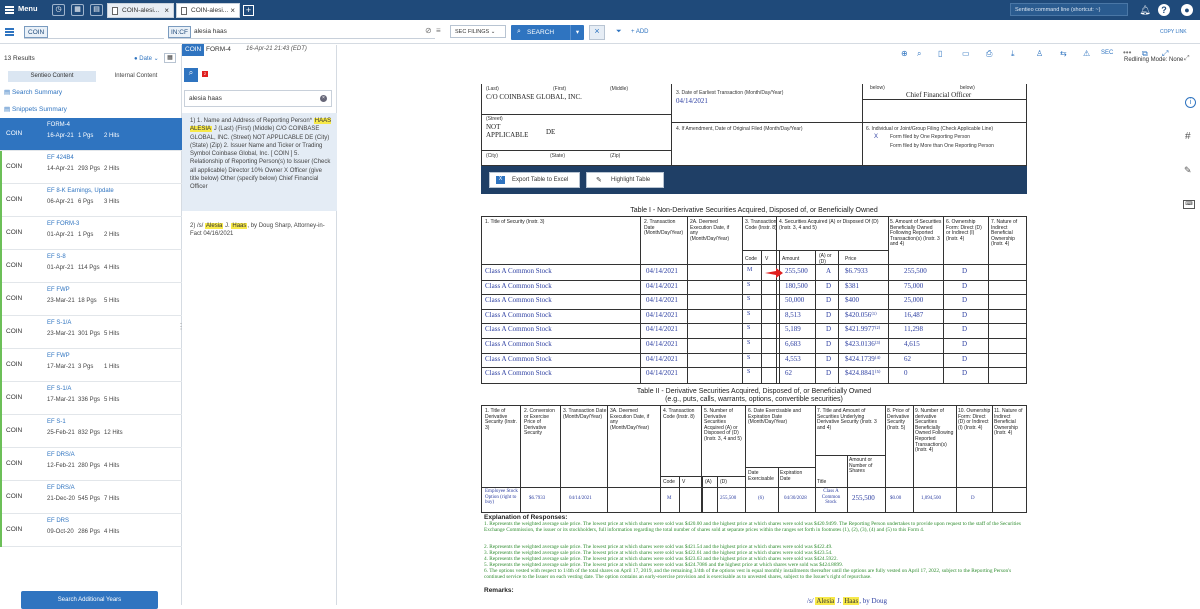 The image size is (1200, 609). What do you see at coordinates (1145, 10) in the screenshot?
I see `bell-icon: 🔔︎` at bounding box center [1145, 10].